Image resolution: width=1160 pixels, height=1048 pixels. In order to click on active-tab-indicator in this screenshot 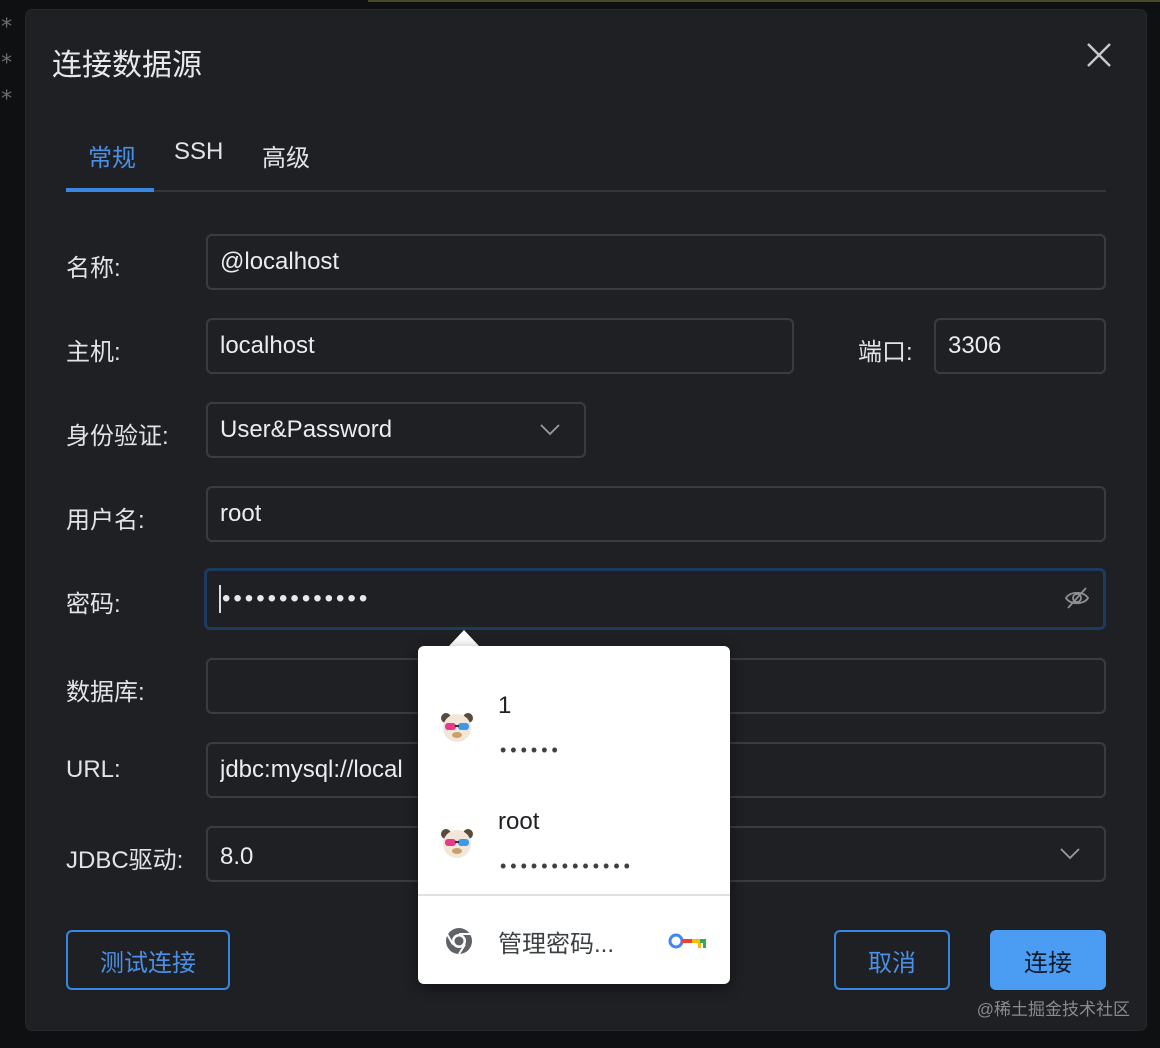, I will do `click(110, 190)`.